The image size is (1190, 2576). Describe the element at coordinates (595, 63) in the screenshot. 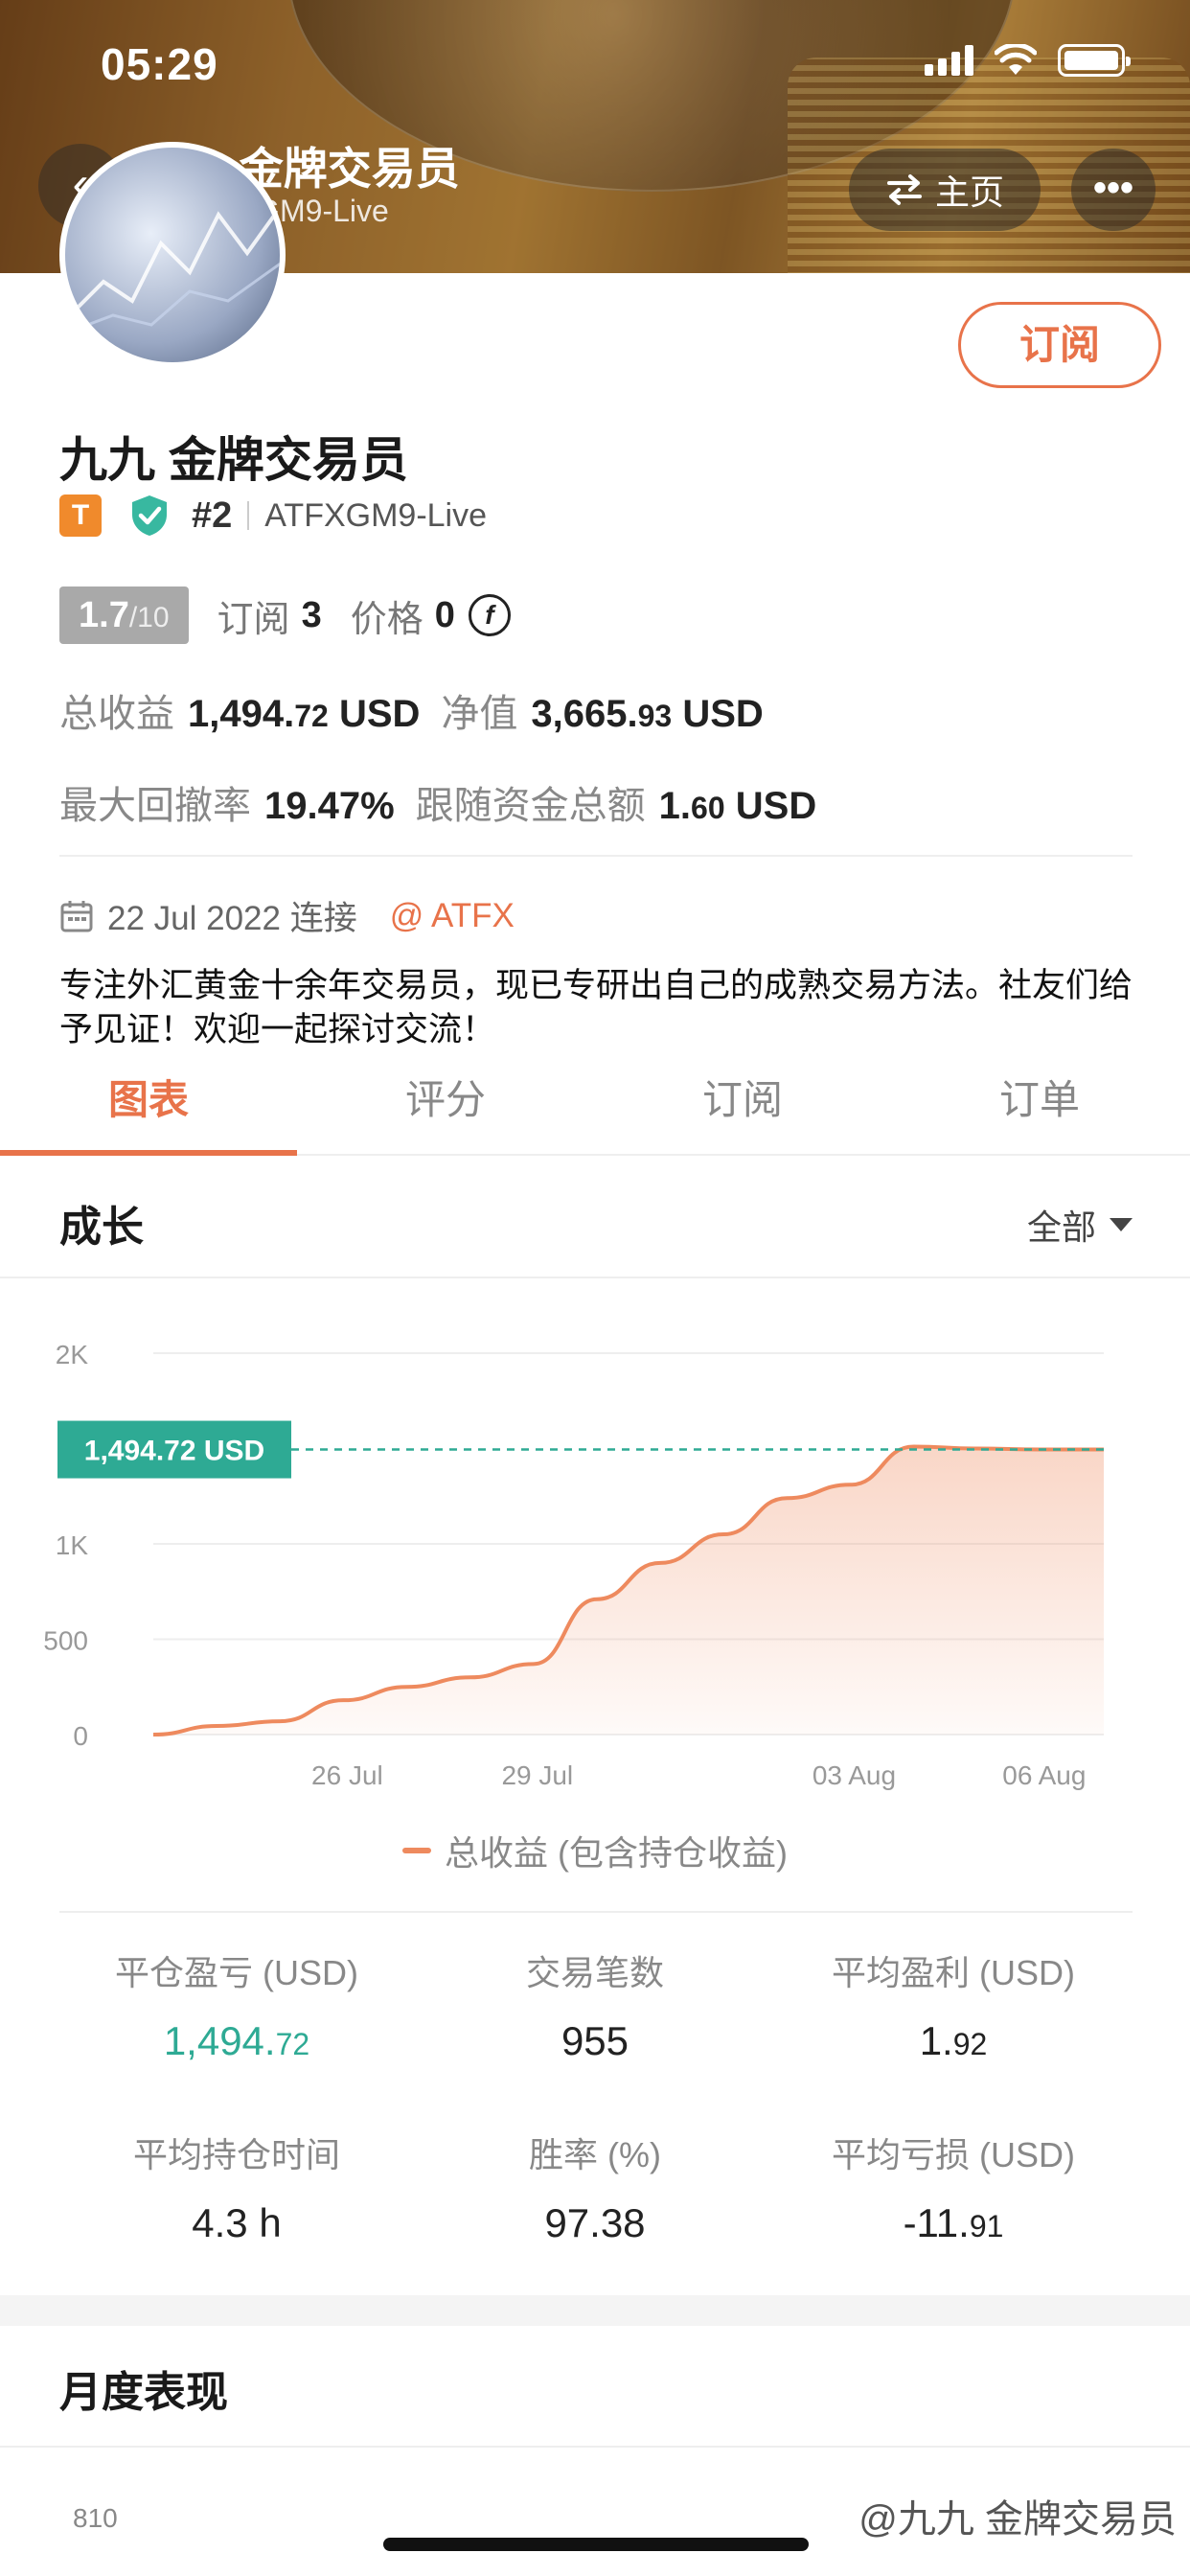

I see `status-bar: 05:29` at that location.